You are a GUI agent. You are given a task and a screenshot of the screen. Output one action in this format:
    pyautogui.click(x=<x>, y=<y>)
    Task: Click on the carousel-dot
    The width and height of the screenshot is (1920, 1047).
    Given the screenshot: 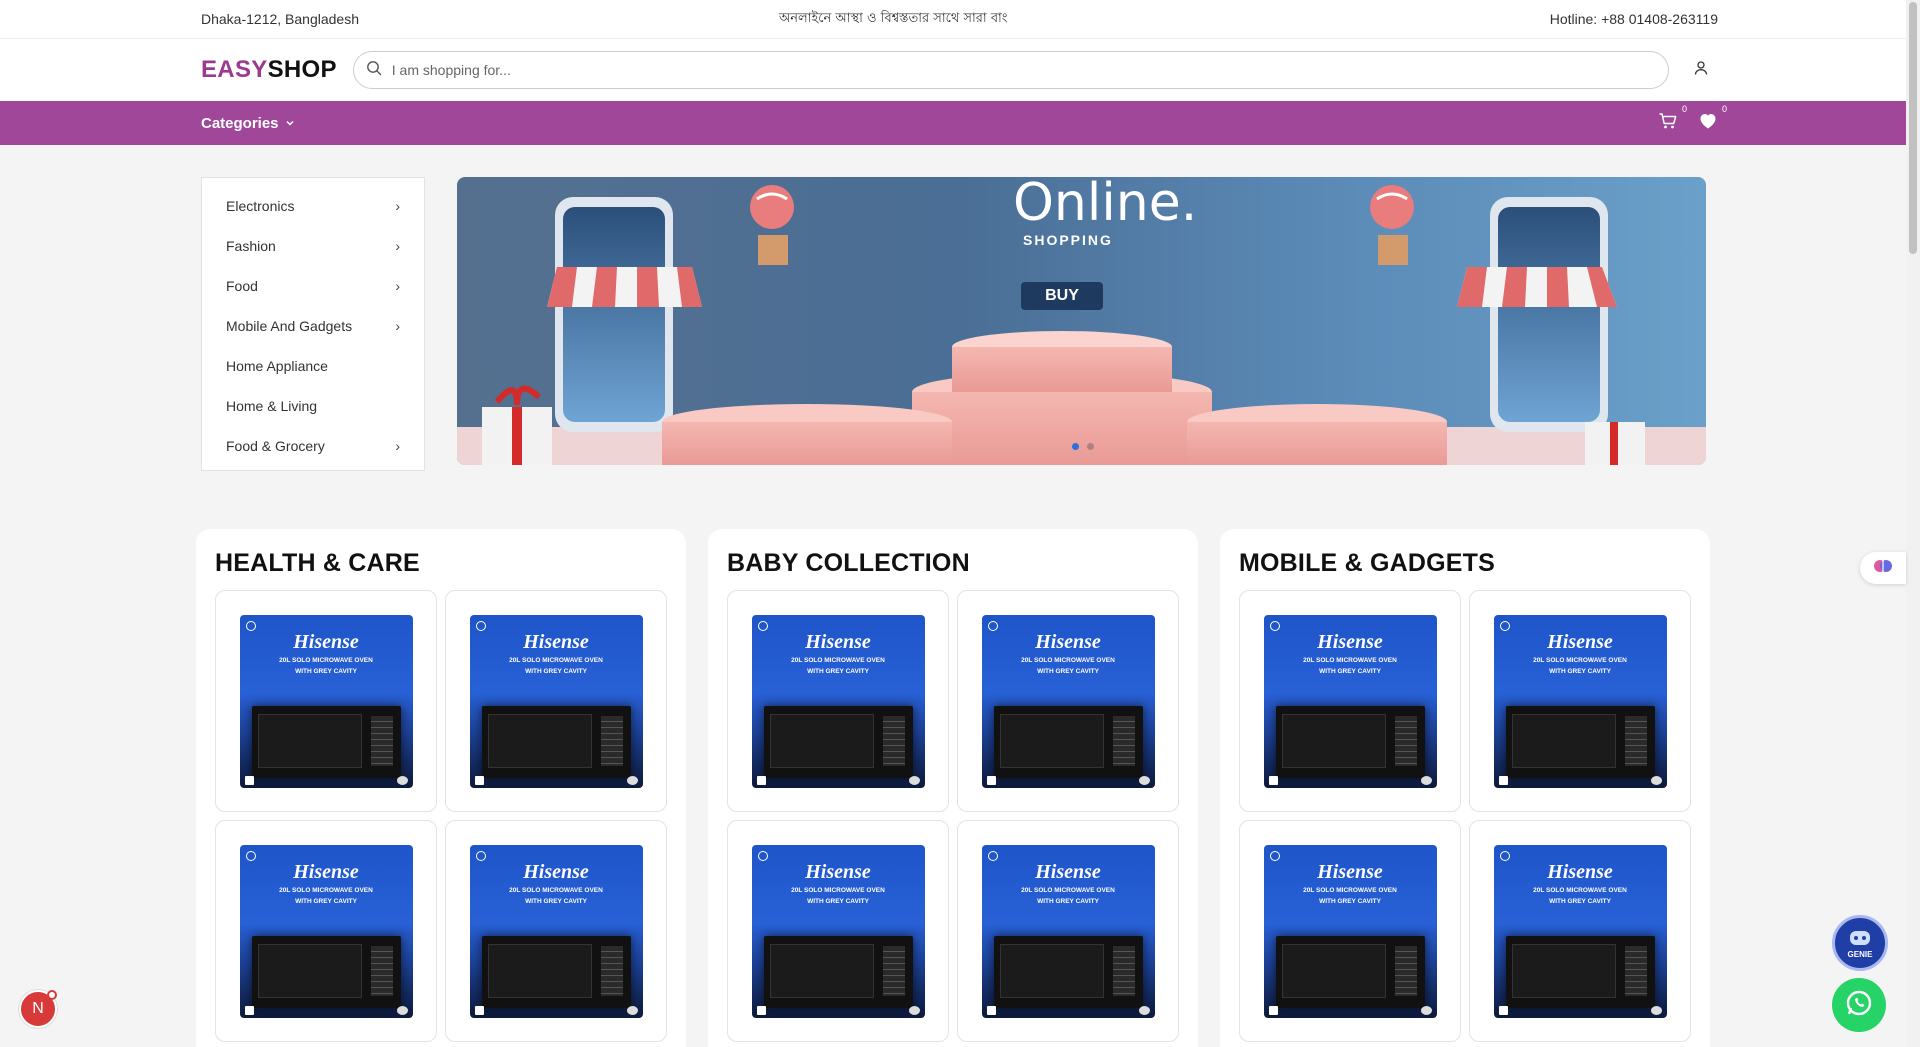 What is the action you would take?
    pyautogui.click(x=1090, y=446)
    